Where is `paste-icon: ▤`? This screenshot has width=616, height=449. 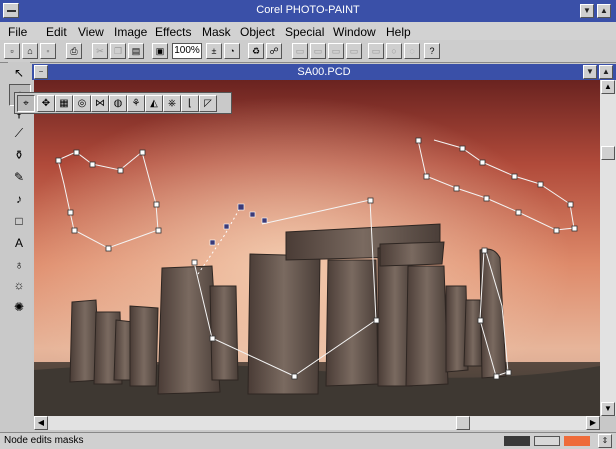 paste-icon: ▤ is located at coordinates (136, 51).